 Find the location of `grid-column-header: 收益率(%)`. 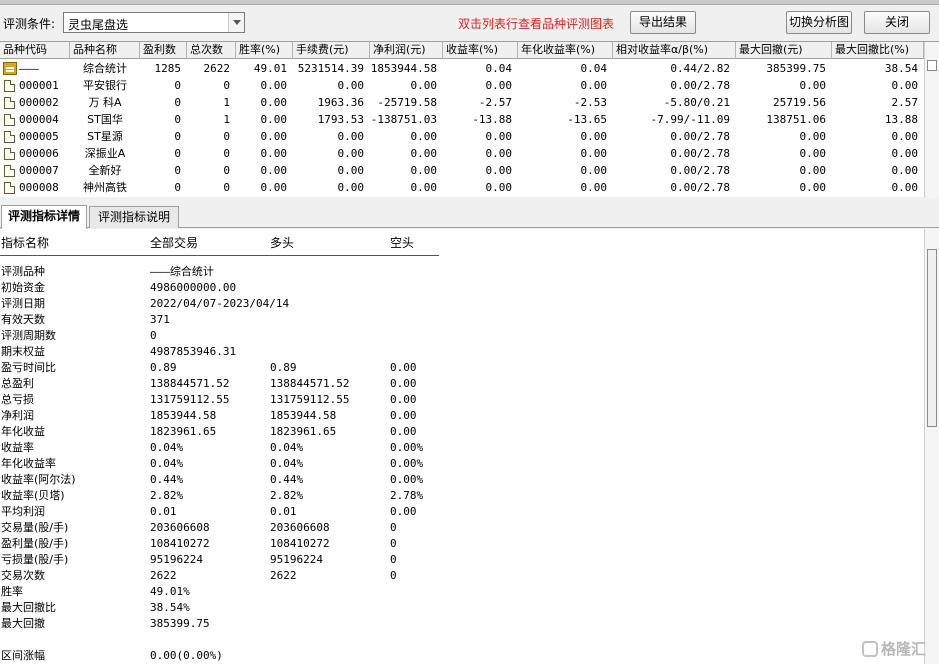

grid-column-header: 收益率(%) is located at coordinates (480, 50).